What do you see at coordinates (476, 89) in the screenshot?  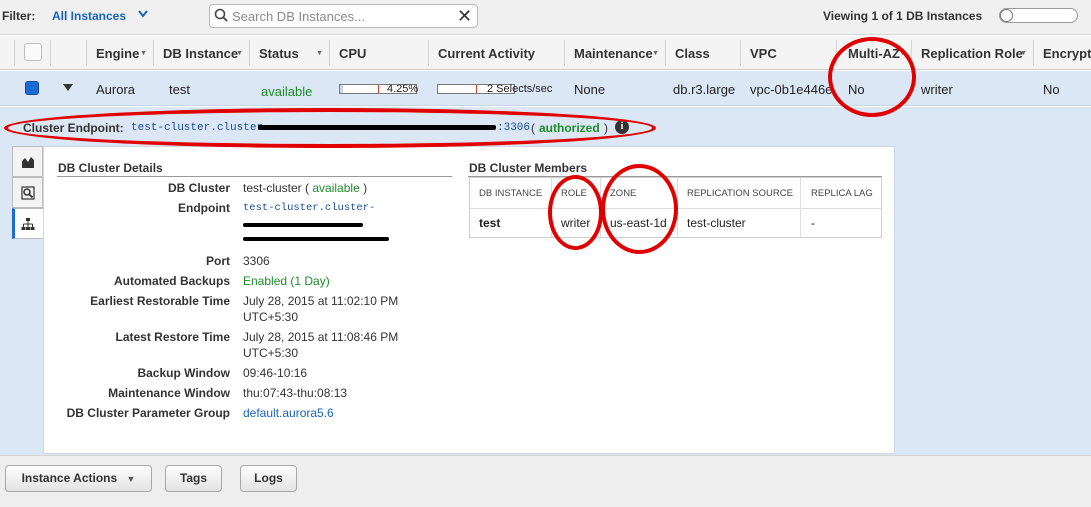 I see `activity-bar-marker` at bounding box center [476, 89].